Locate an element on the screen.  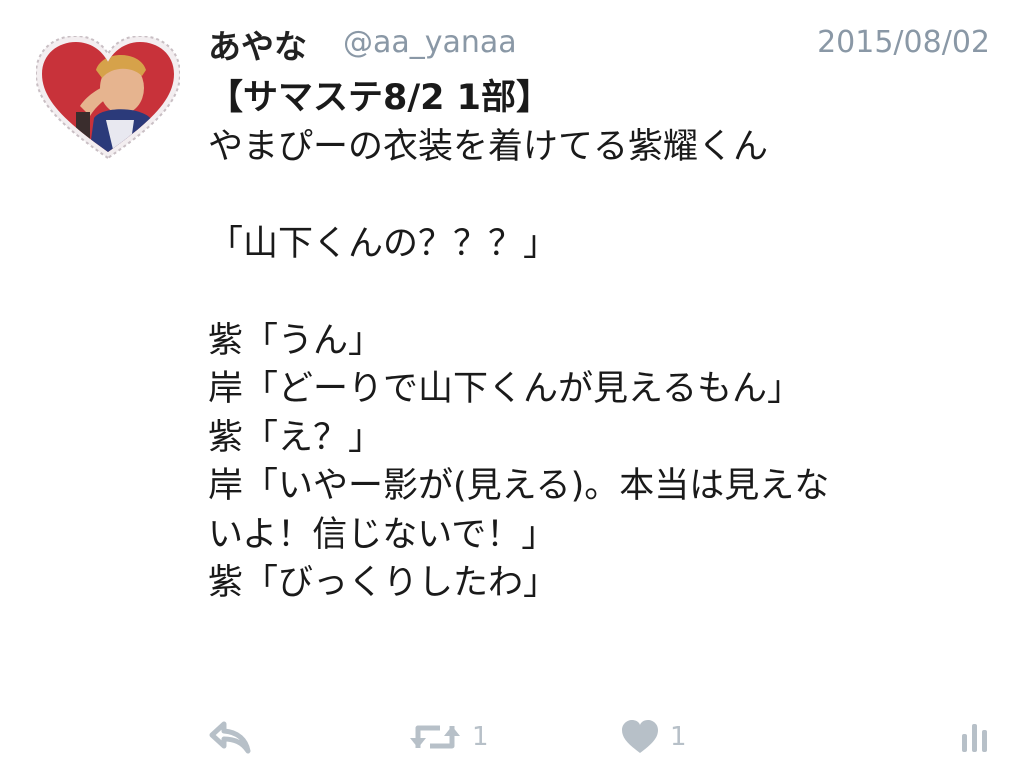
tweet-line: 「山下くんの？？？」 is located at coordinates (383, 243).